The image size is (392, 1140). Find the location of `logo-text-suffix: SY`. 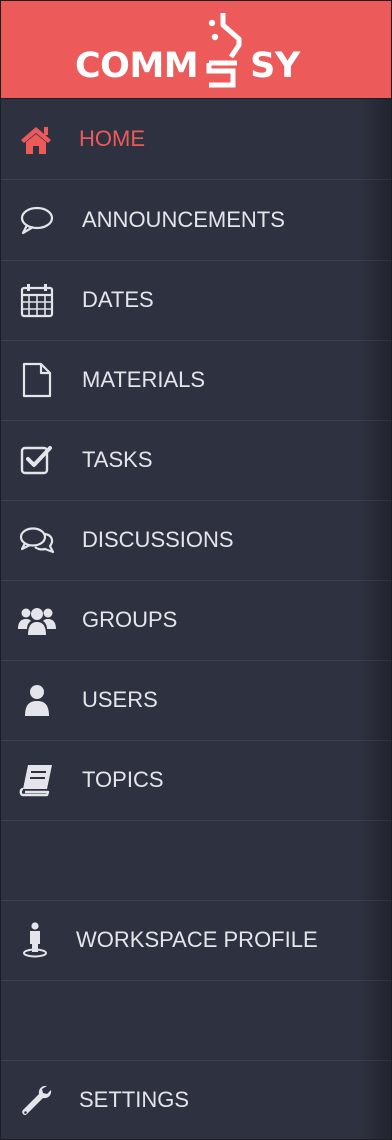

logo-text-suffix: SY is located at coordinates (275, 66).